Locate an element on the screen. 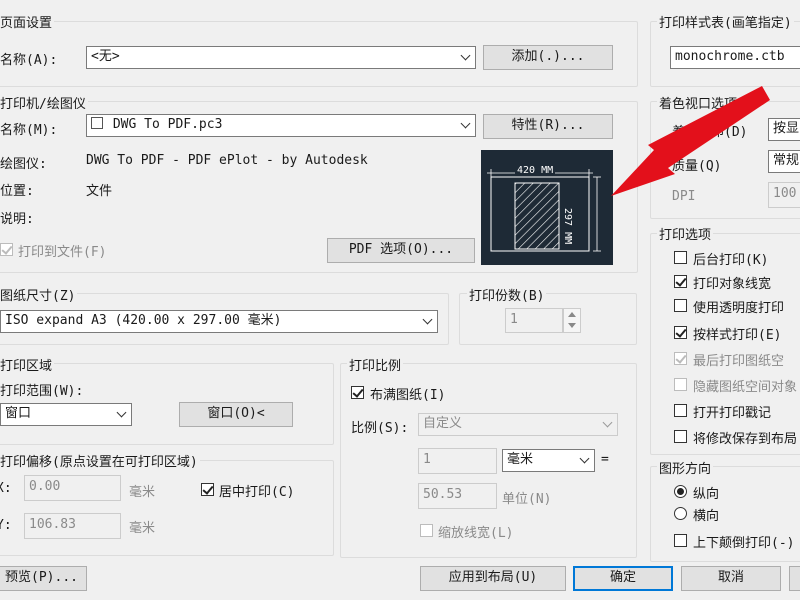 The image size is (800, 600). center-plot-label: 居中打印(C) is located at coordinates (257, 492).